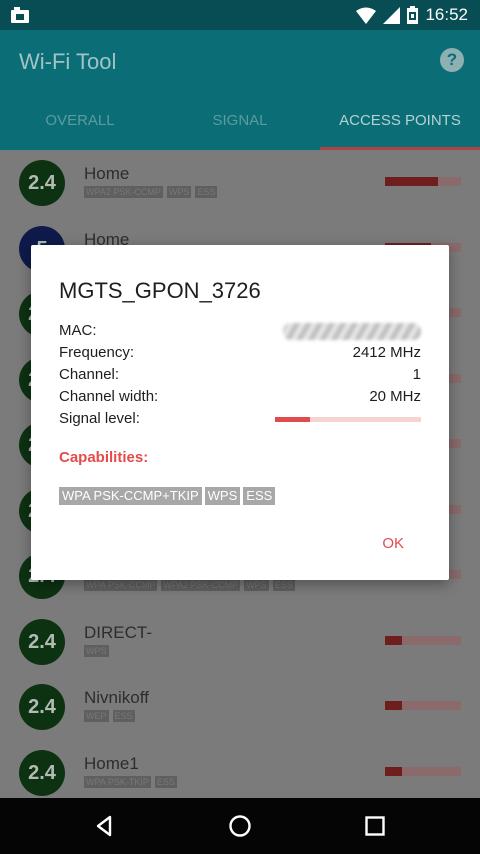 This screenshot has height=854, width=480. Describe the element at coordinates (104, 826) in the screenshot. I see `back-icon` at that location.